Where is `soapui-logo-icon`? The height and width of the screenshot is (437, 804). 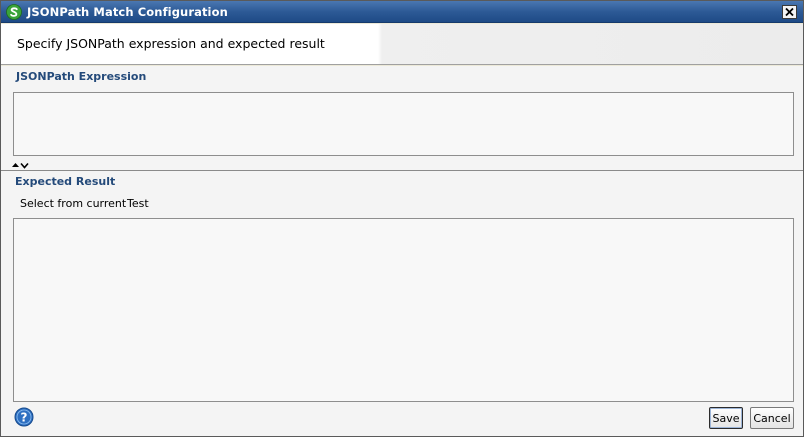
soapui-logo-icon is located at coordinates (14, 12).